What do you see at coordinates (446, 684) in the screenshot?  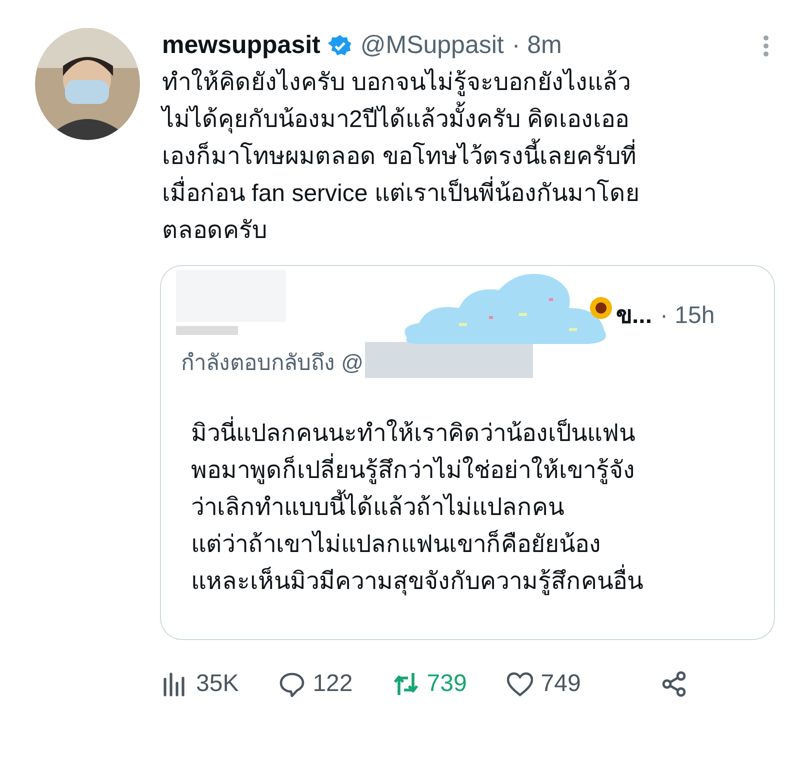 I see `retweet-count: 739` at bounding box center [446, 684].